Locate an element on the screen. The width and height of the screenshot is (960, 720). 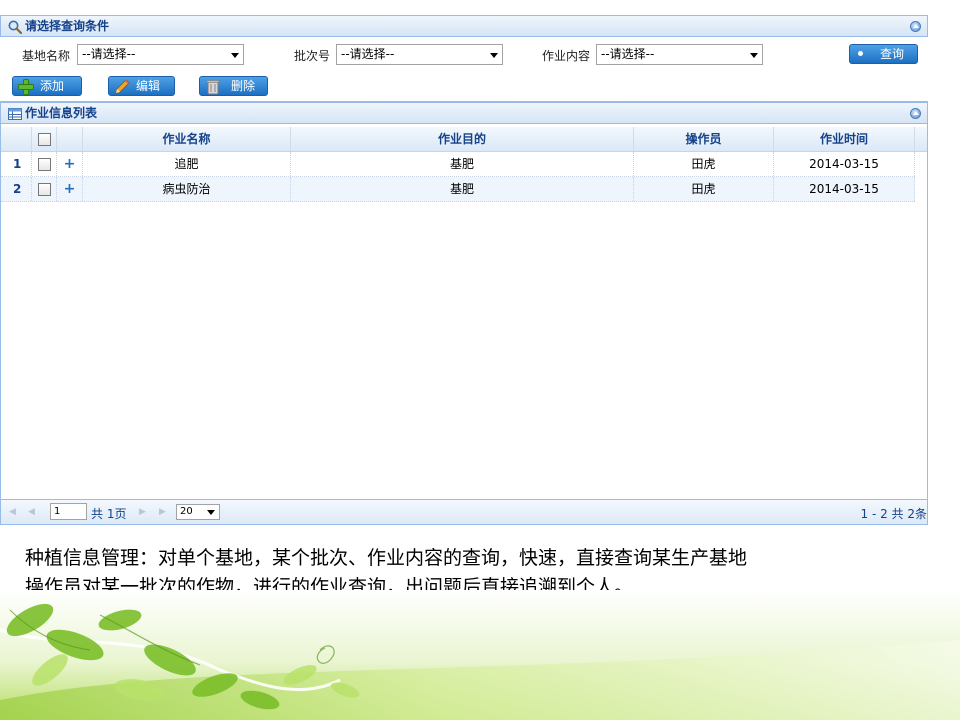
edit-button: 编辑 is located at coordinates (141, 86).